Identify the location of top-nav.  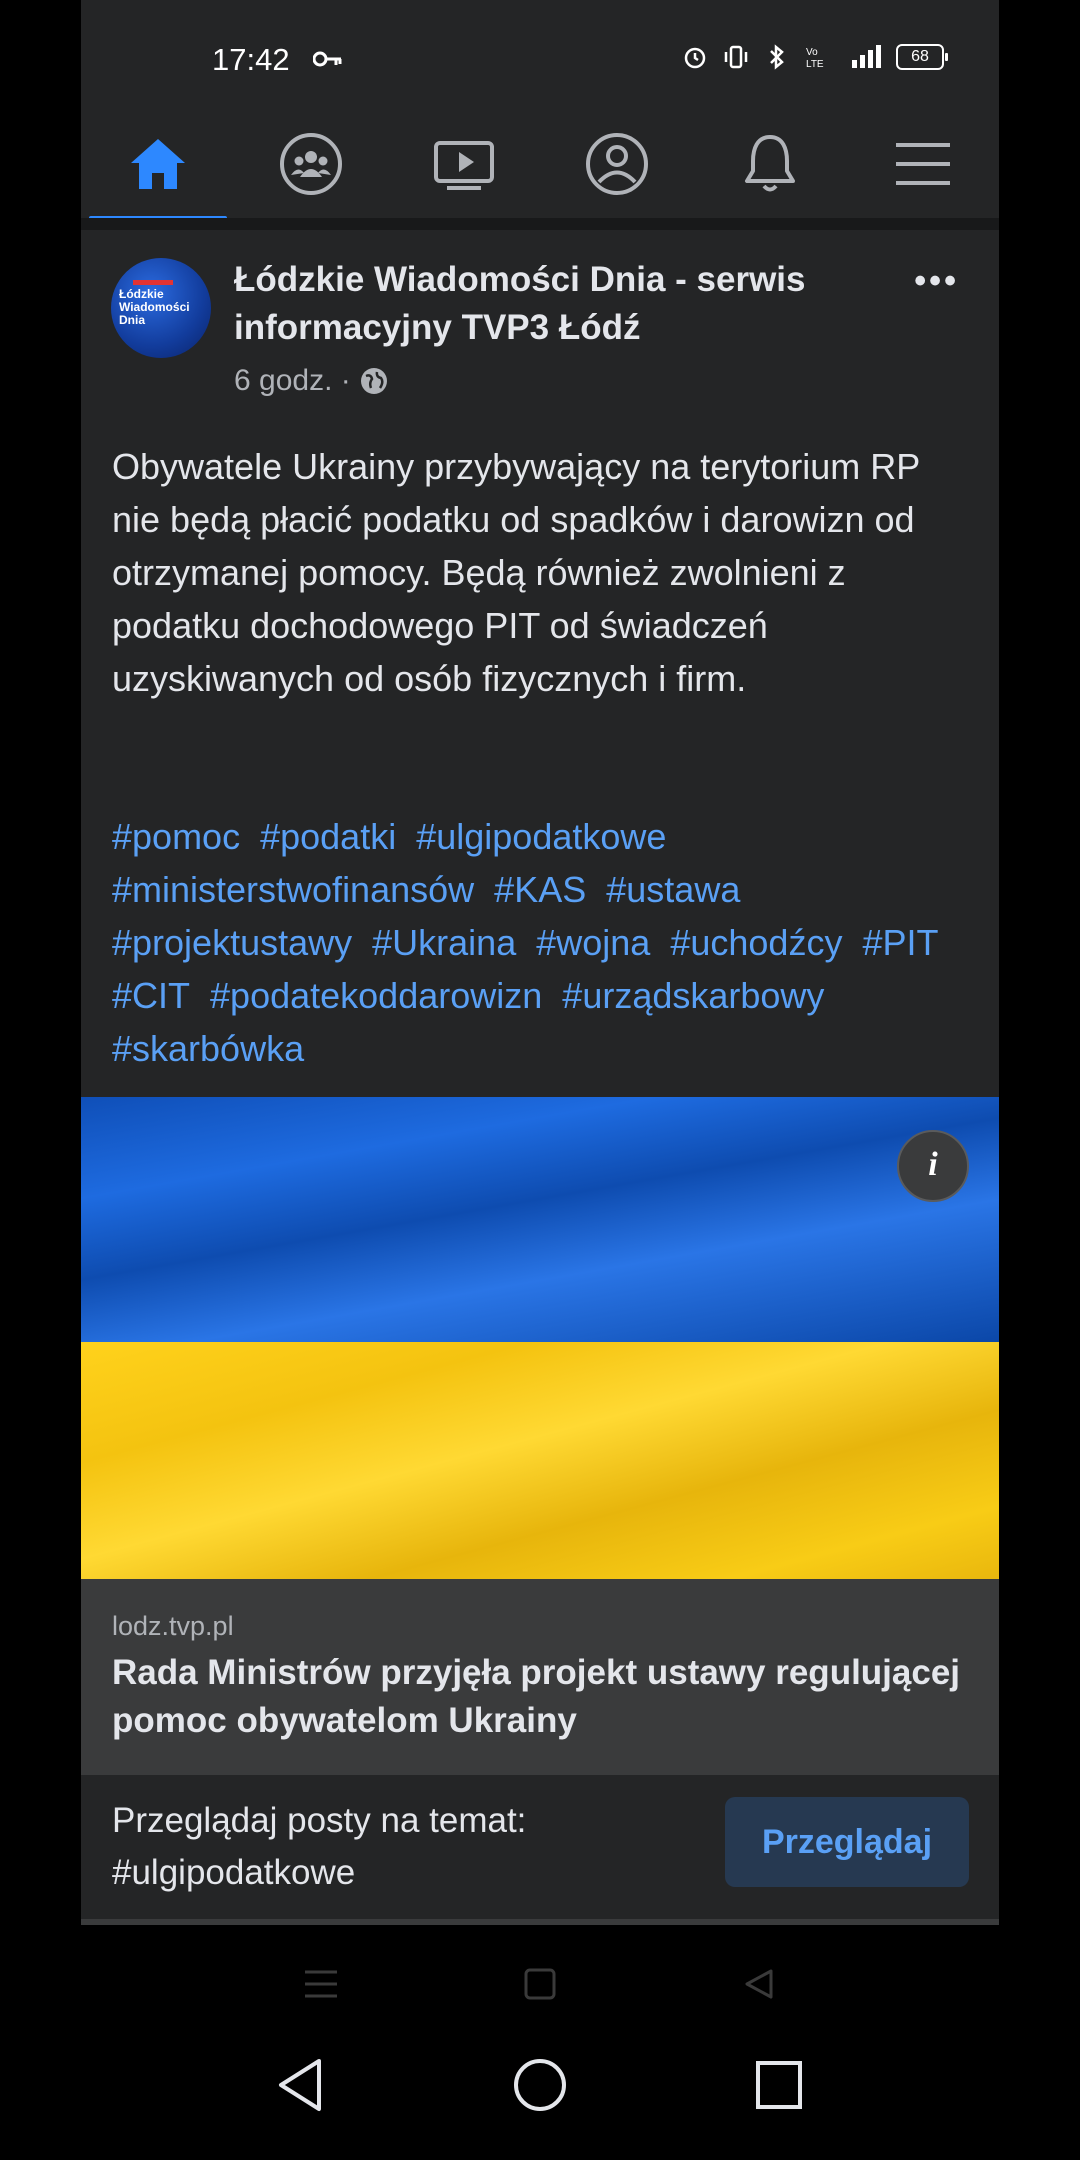
(540, 165).